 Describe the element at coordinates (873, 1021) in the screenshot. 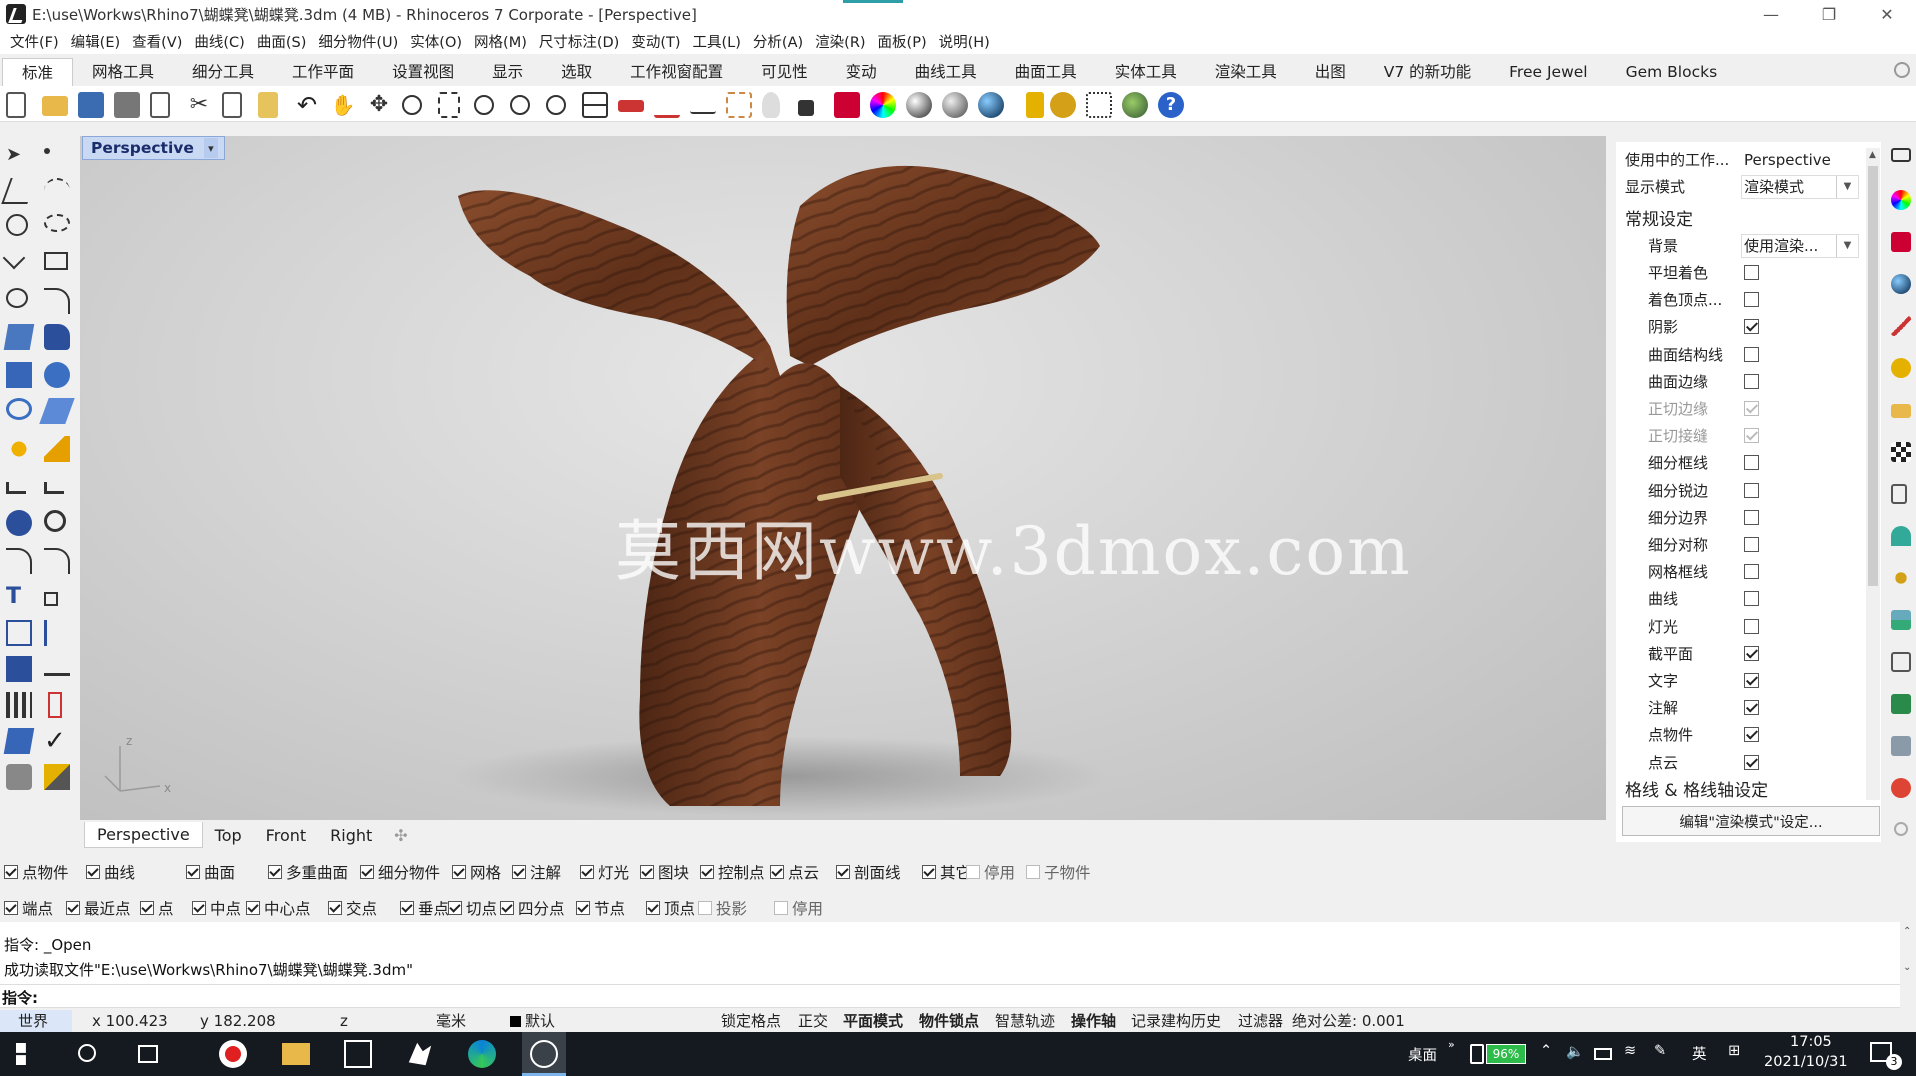

I see `planar-toggle: 平面模式` at that location.